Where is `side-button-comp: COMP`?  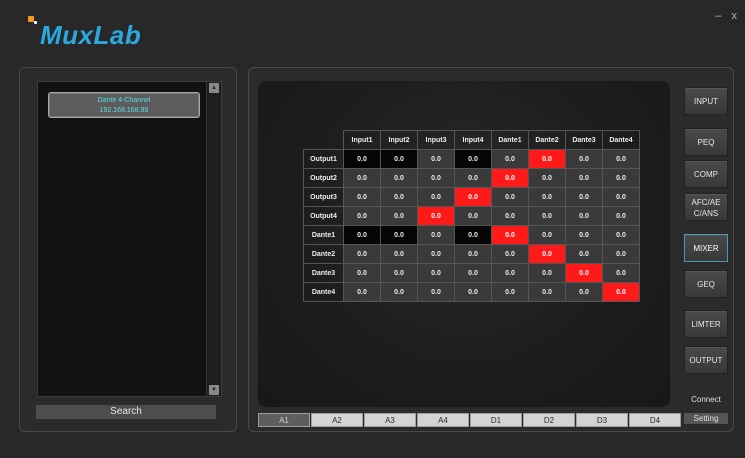 side-button-comp: COMP is located at coordinates (706, 174).